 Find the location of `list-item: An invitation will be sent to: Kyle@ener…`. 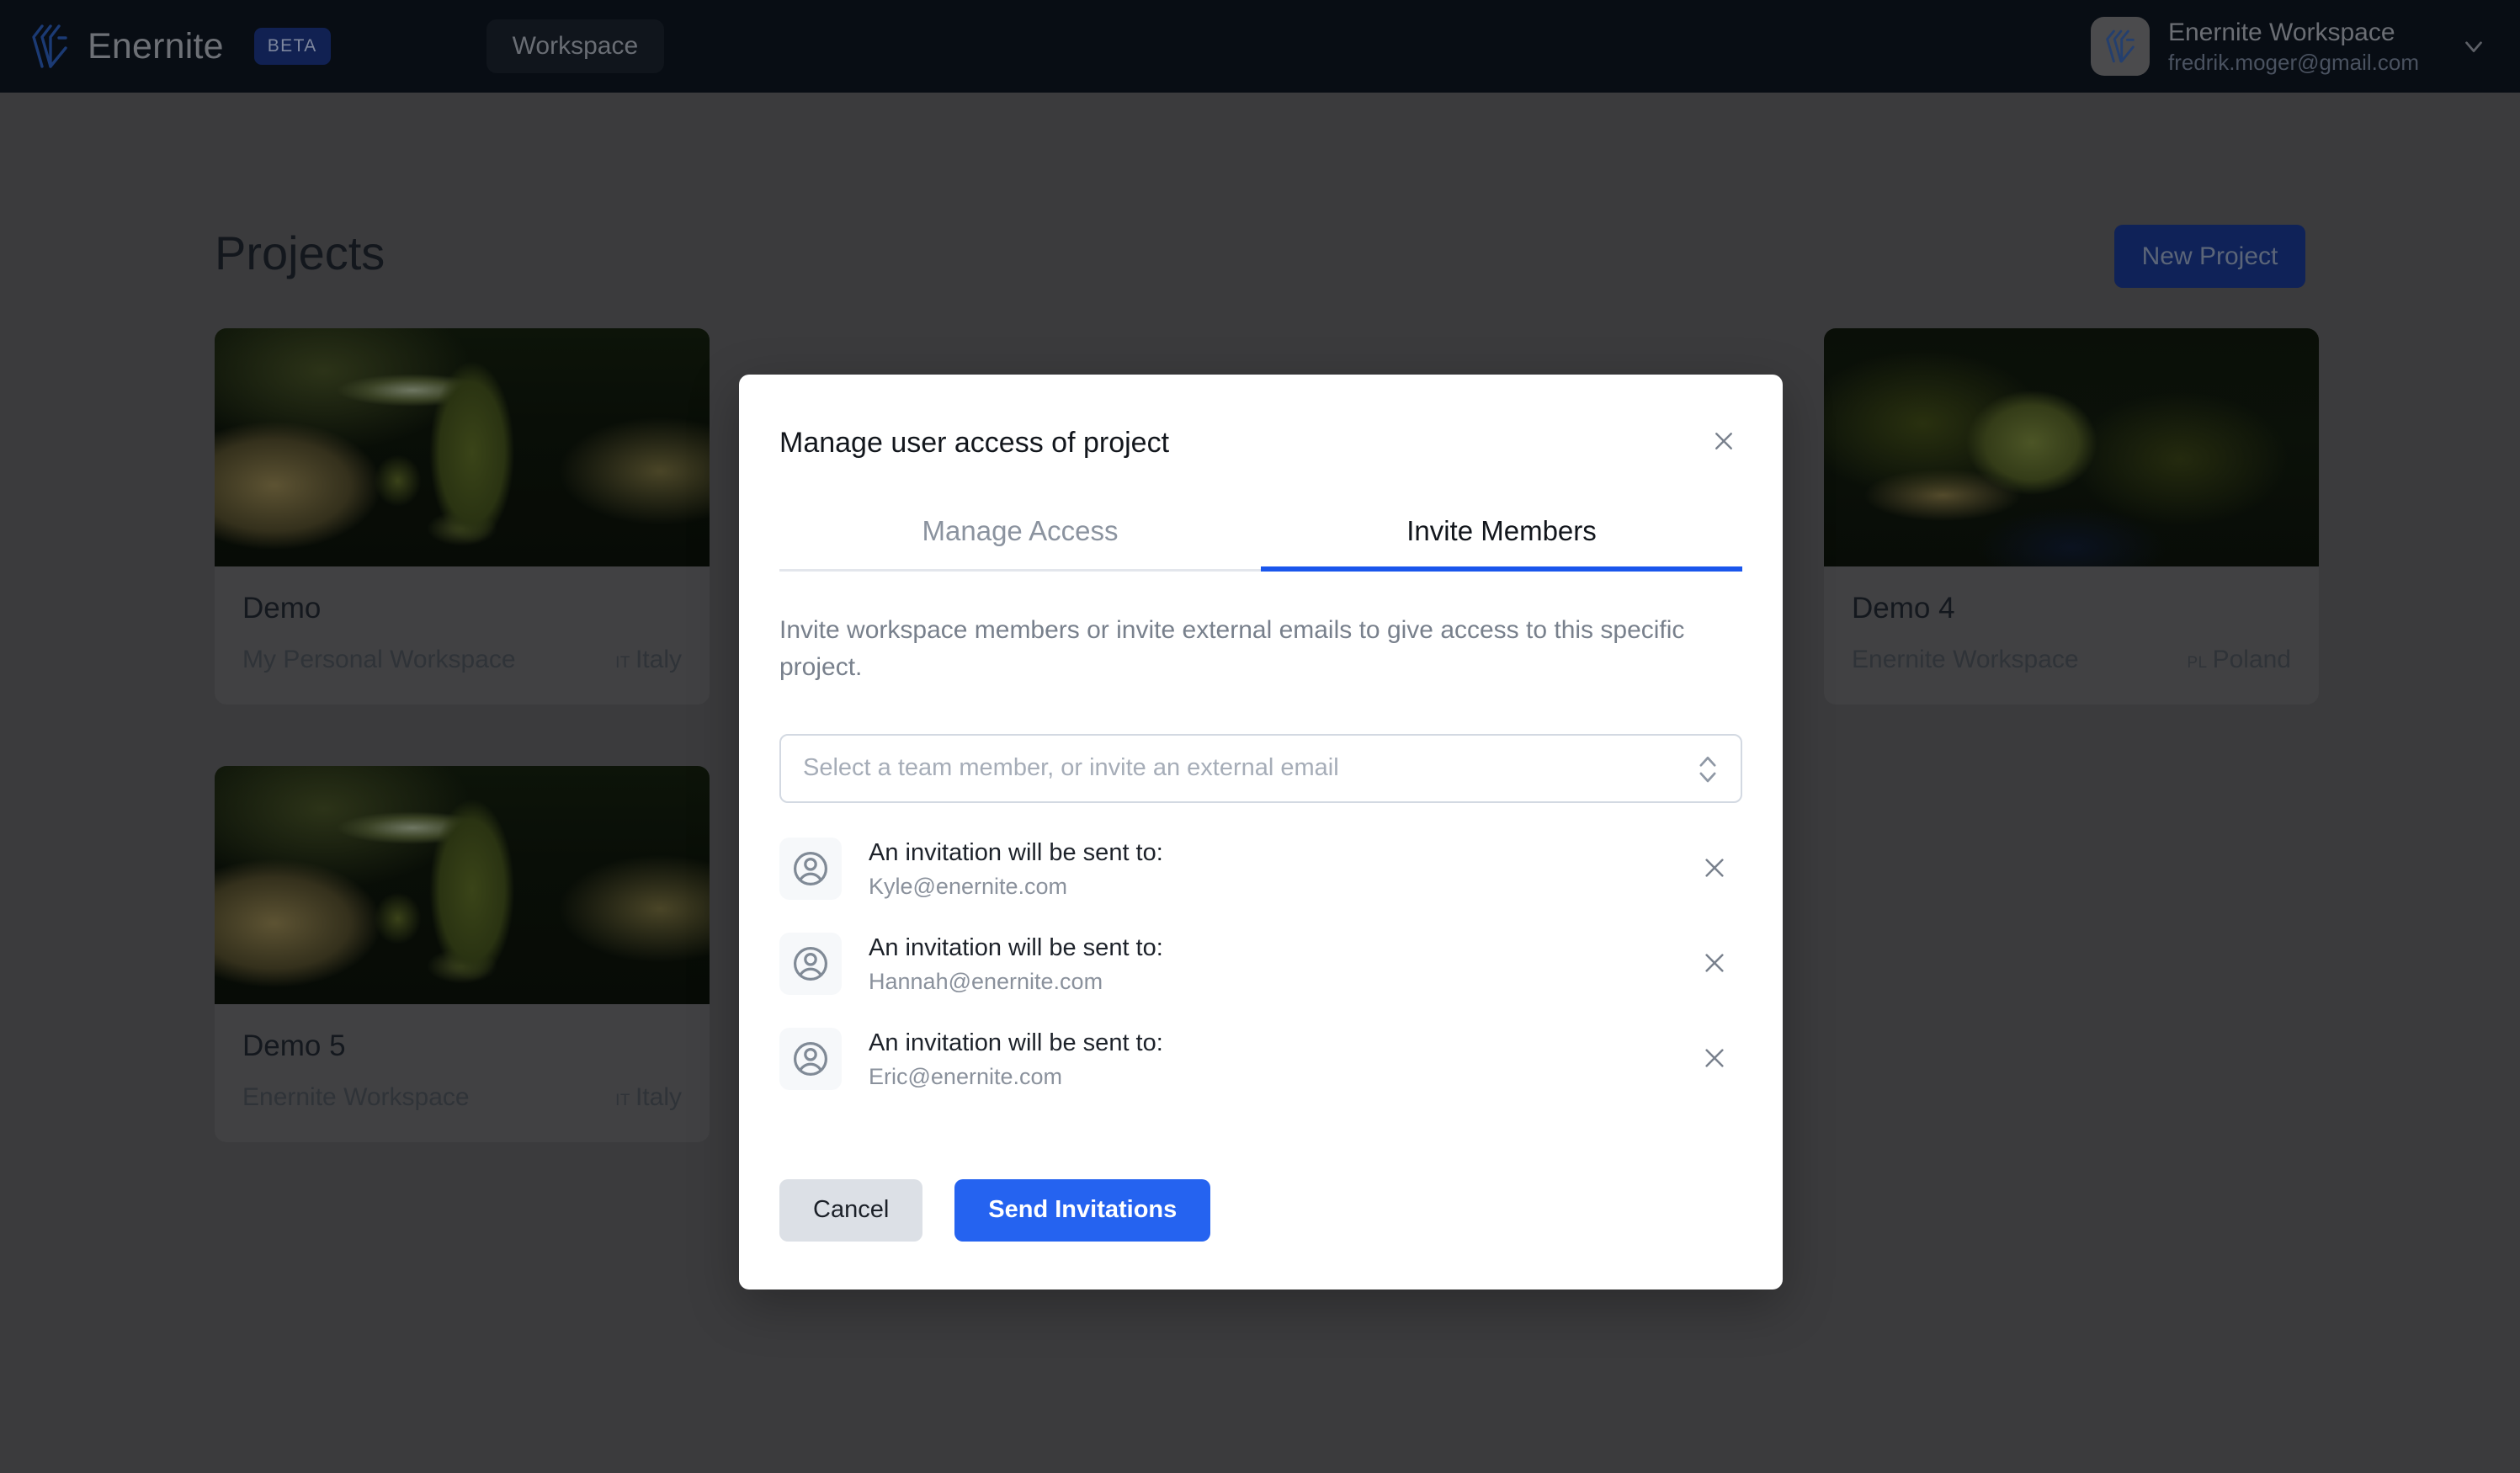

list-item: An invitation will be sent to: Kyle@ener… is located at coordinates (1260, 869).